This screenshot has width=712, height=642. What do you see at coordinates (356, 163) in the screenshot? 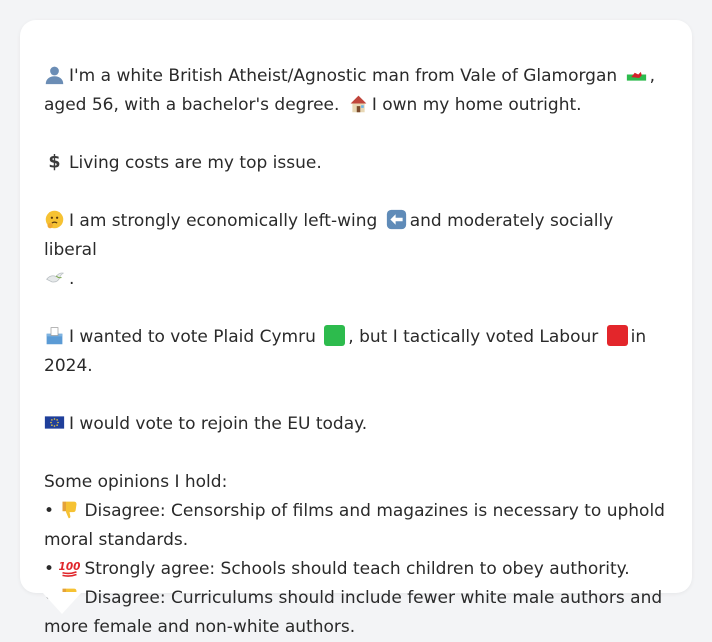
I see `issue-paragraph: $ Living costs are my top issue.` at bounding box center [356, 163].